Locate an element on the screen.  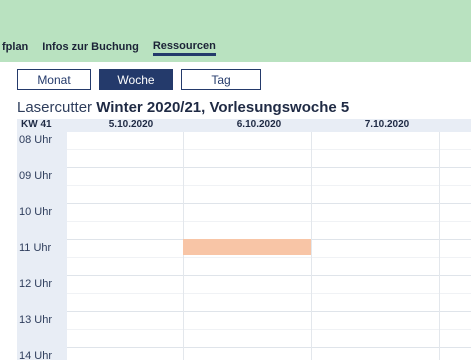
hour-label: 11 Uhr is located at coordinates (35, 248).